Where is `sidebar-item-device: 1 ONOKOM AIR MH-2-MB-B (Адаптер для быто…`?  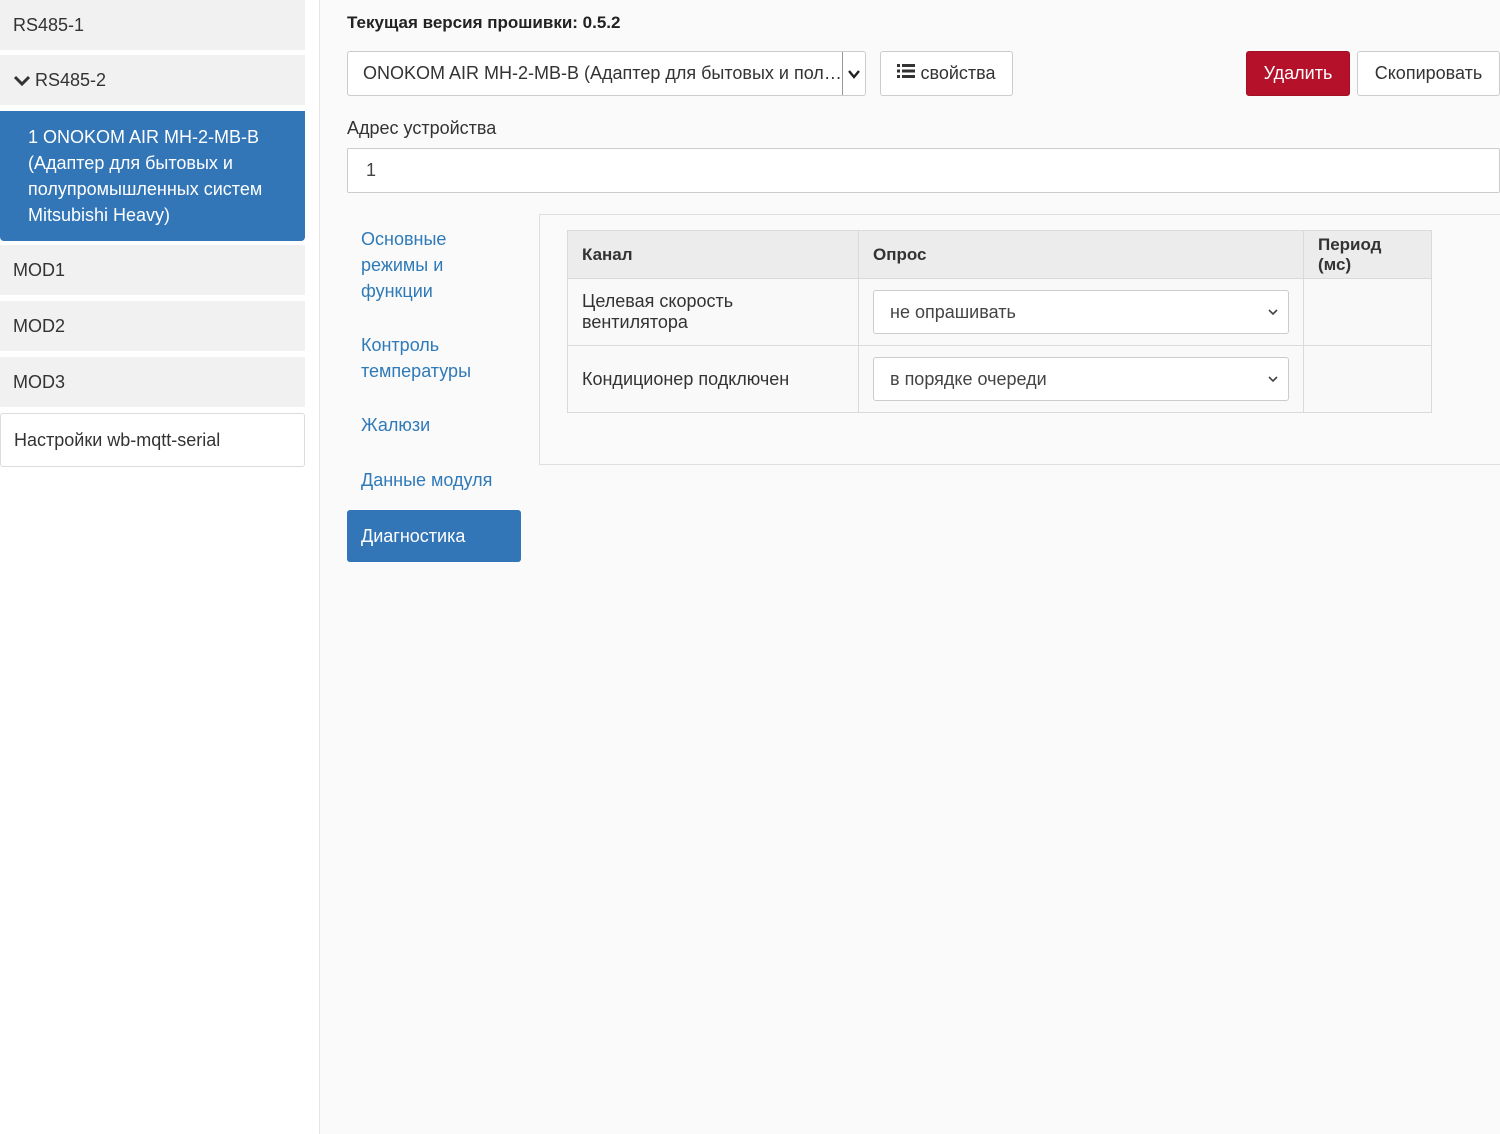
sidebar-item-device: 1 ONOKOM AIR MH-2-MB-B (Адаптер для быто… is located at coordinates (152, 176).